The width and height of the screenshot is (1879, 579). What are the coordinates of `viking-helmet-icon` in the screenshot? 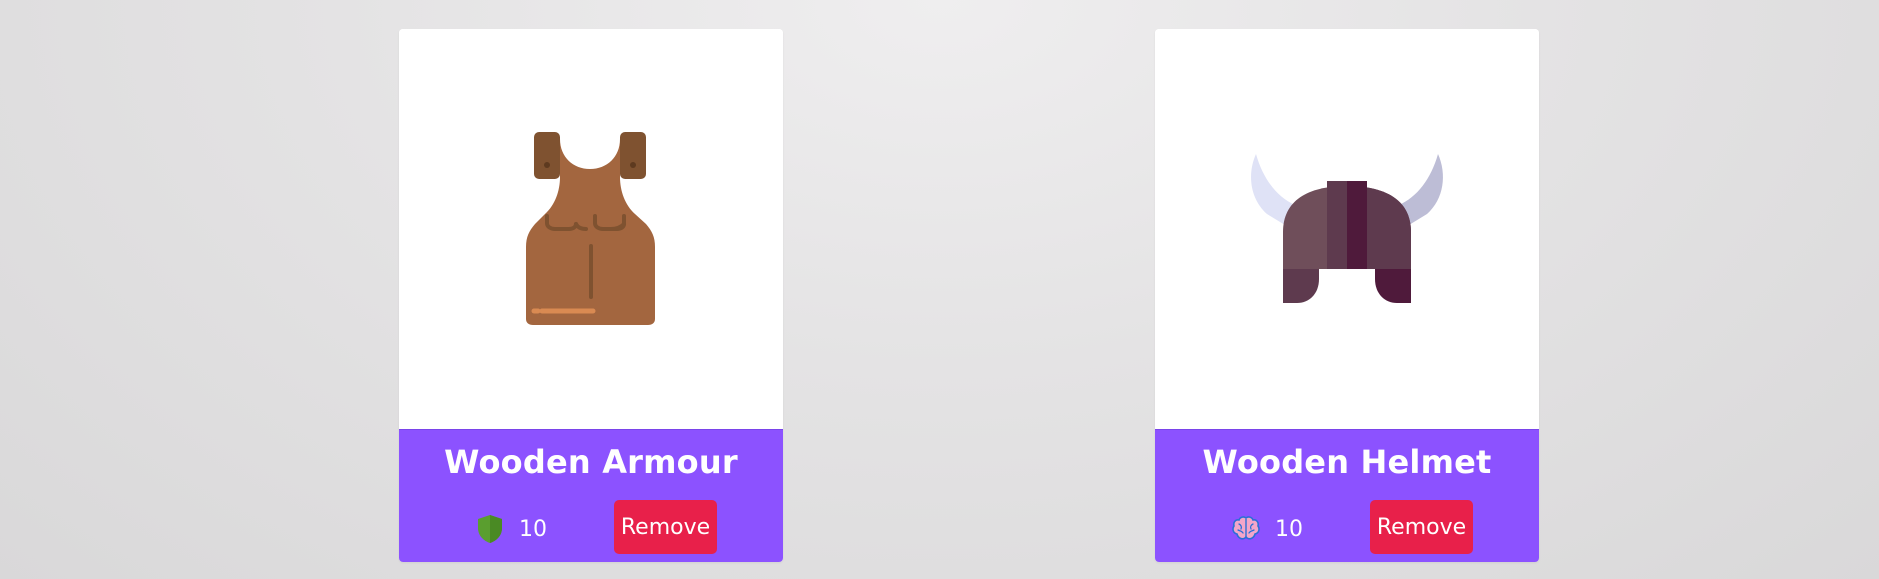 It's located at (1347, 228).